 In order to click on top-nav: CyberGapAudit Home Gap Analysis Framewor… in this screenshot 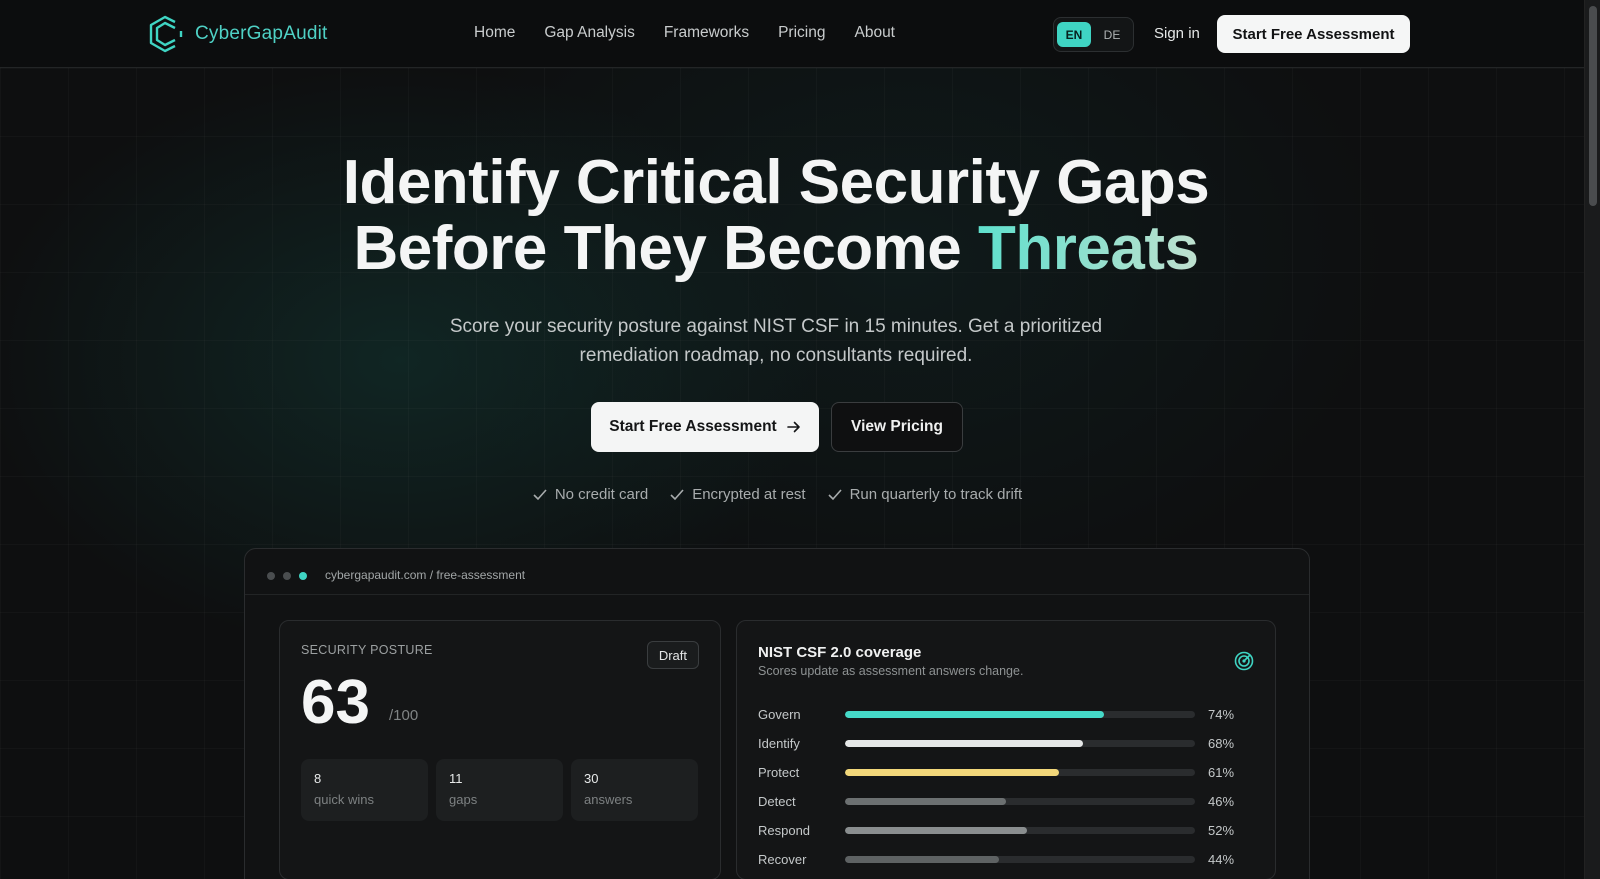, I will do `click(792, 34)`.